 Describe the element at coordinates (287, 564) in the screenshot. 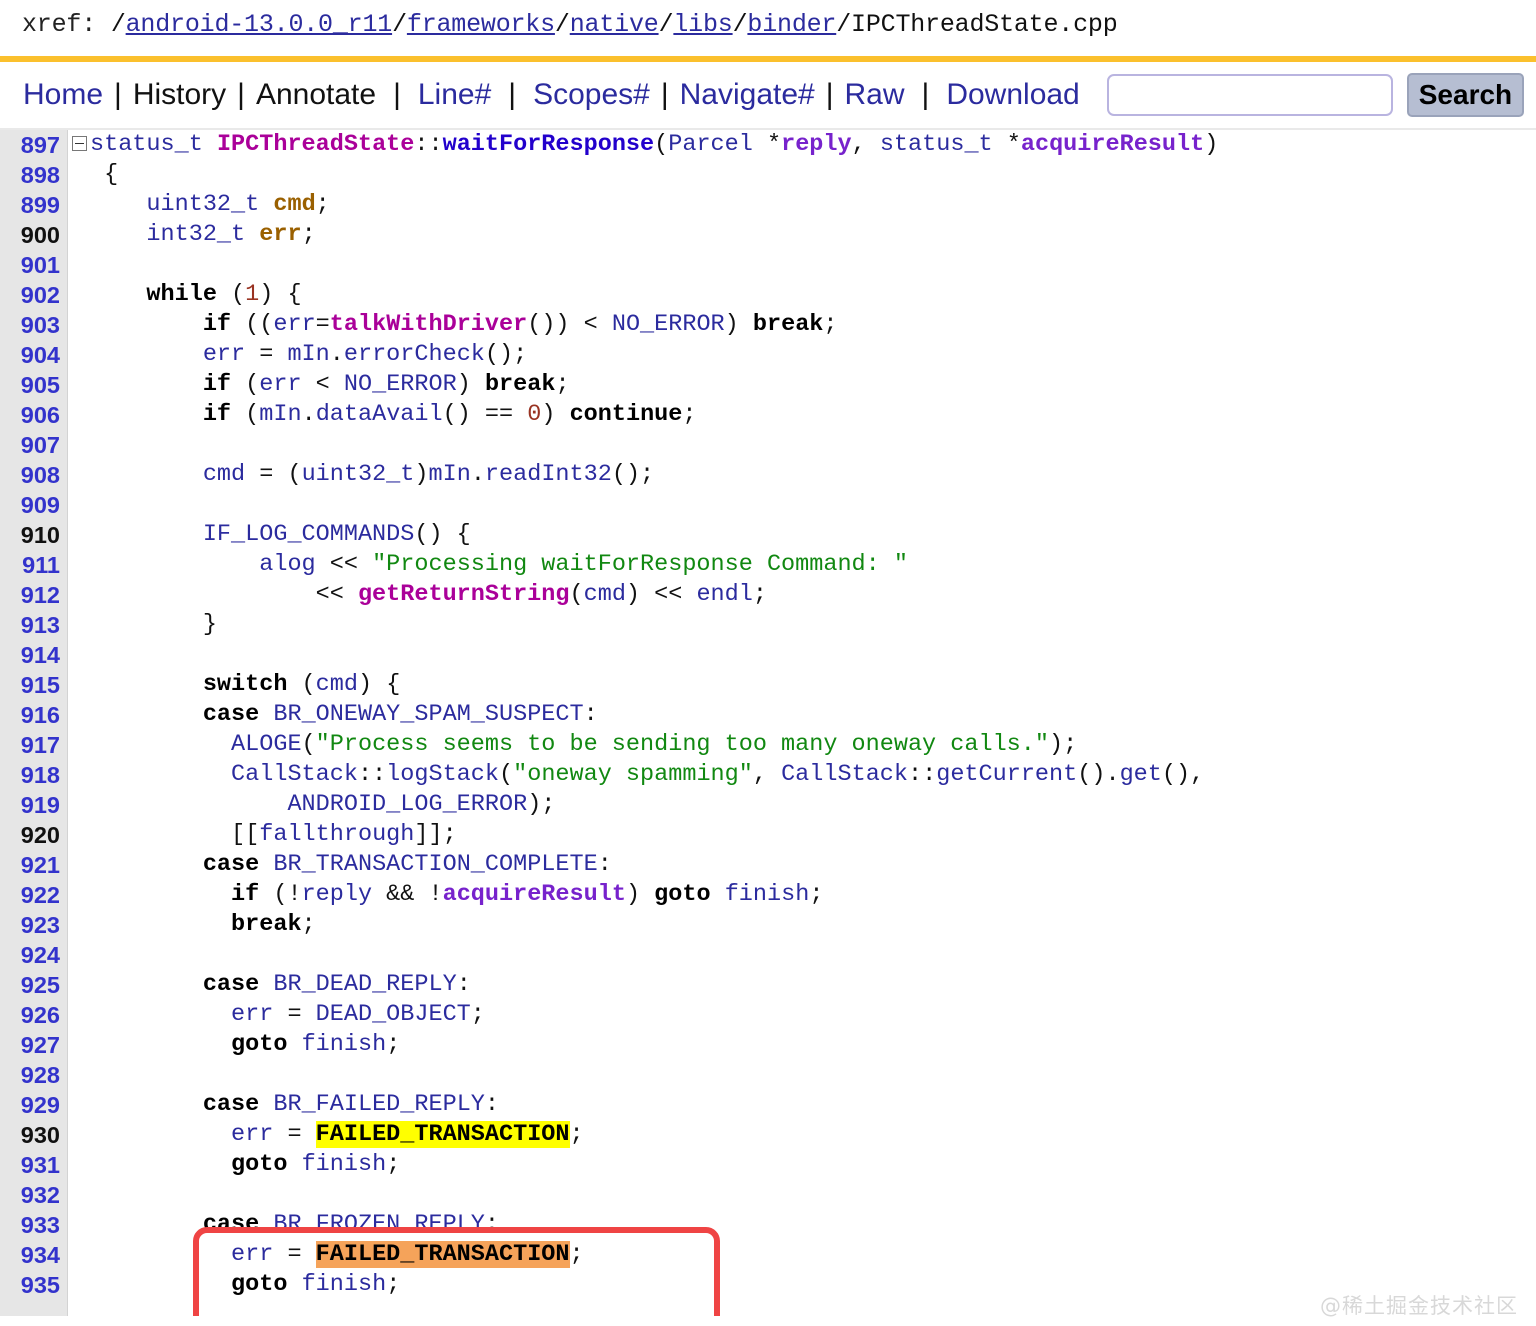

I see `code-token: alog` at that location.